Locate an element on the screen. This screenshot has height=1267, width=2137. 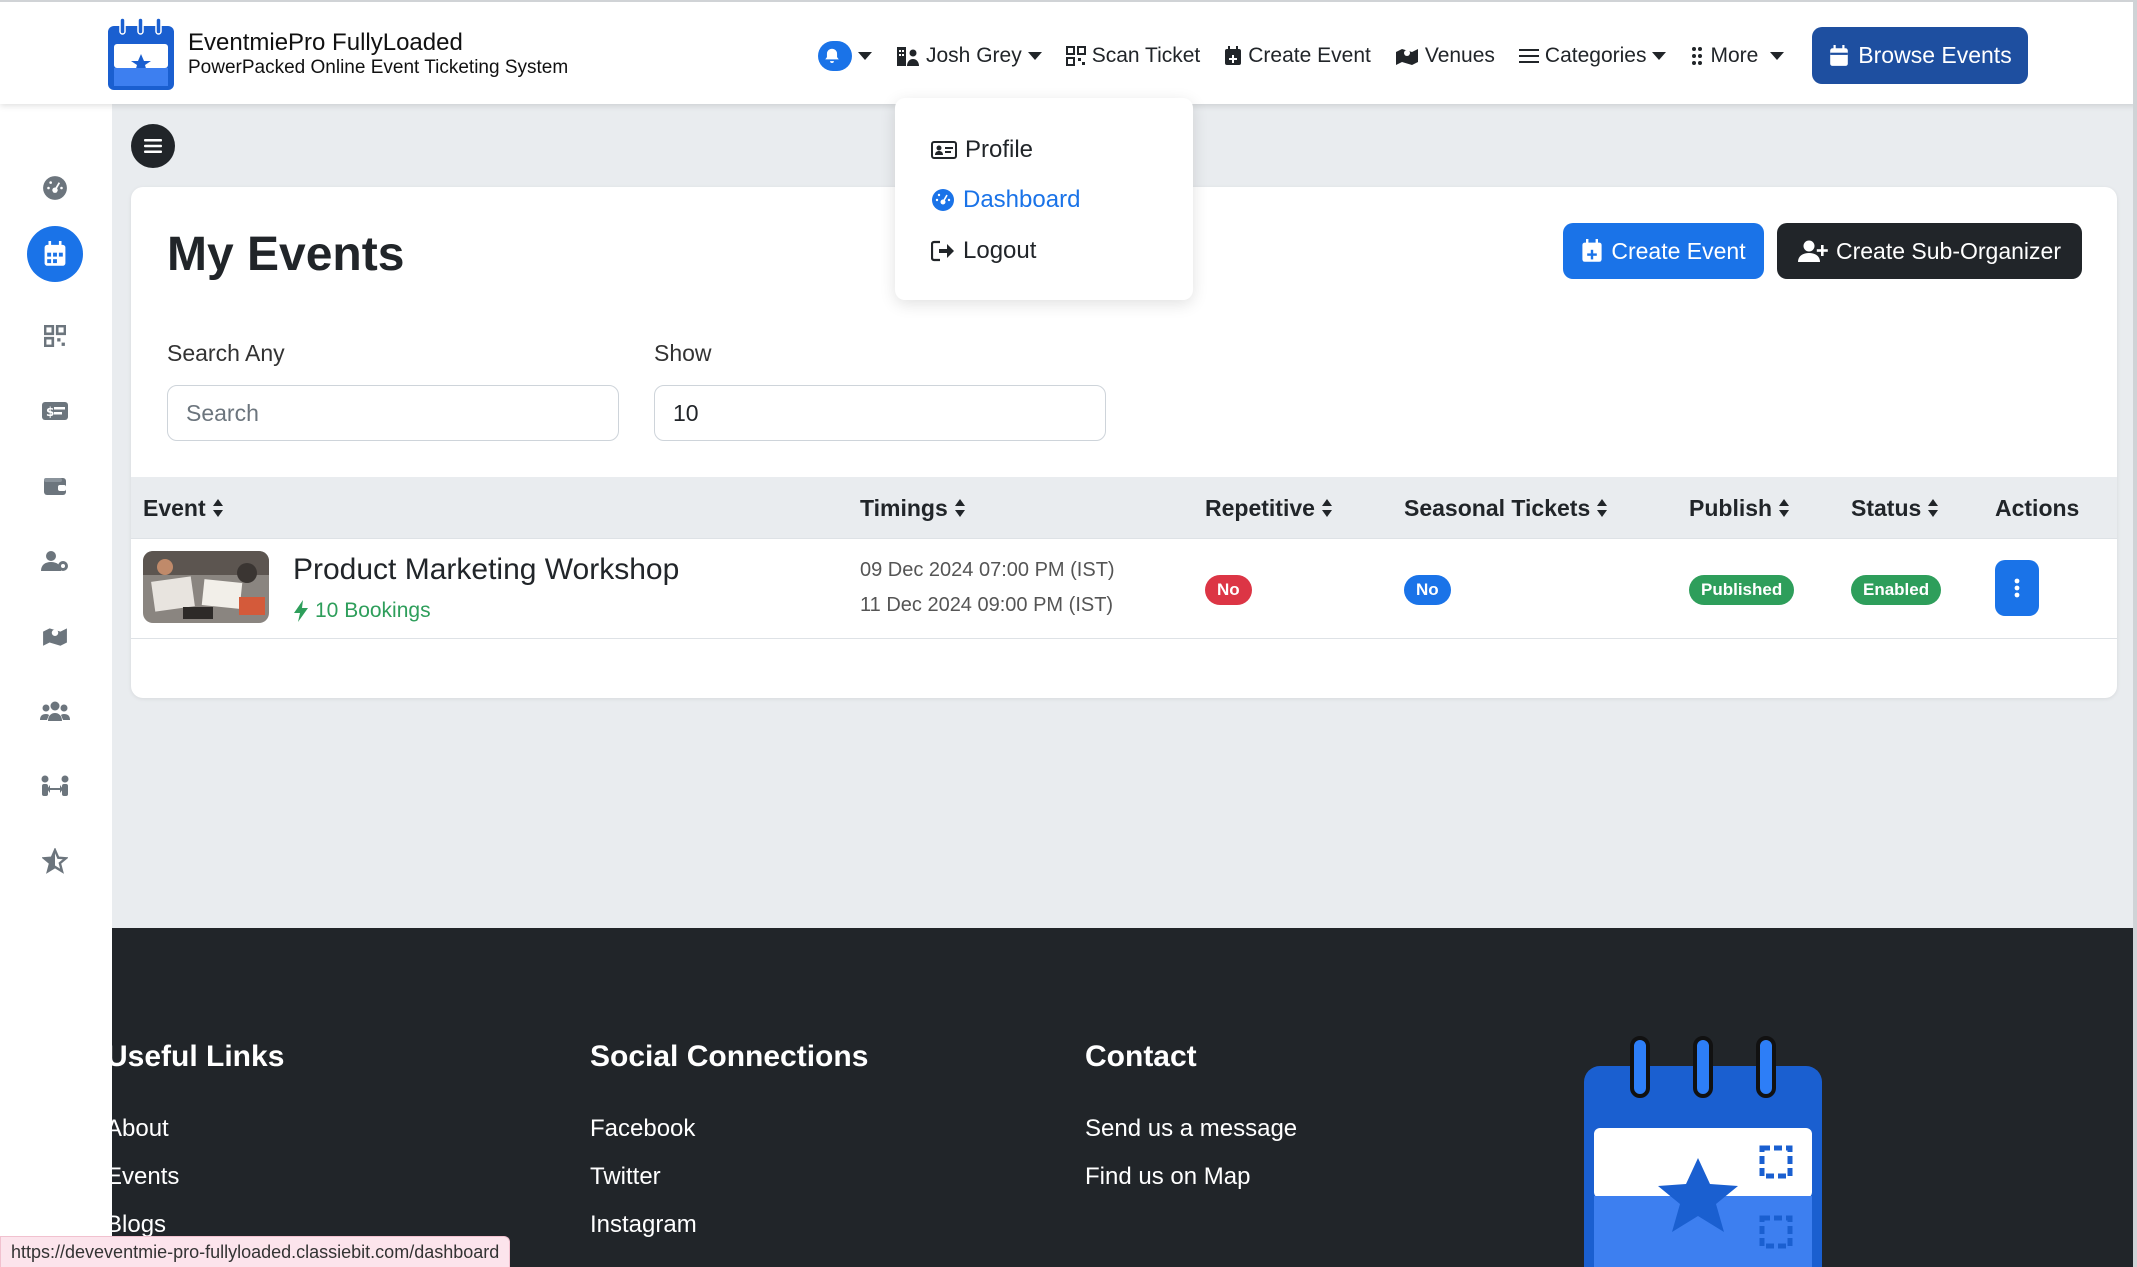
column-header-publish: Publish is located at coordinates (1739, 508).